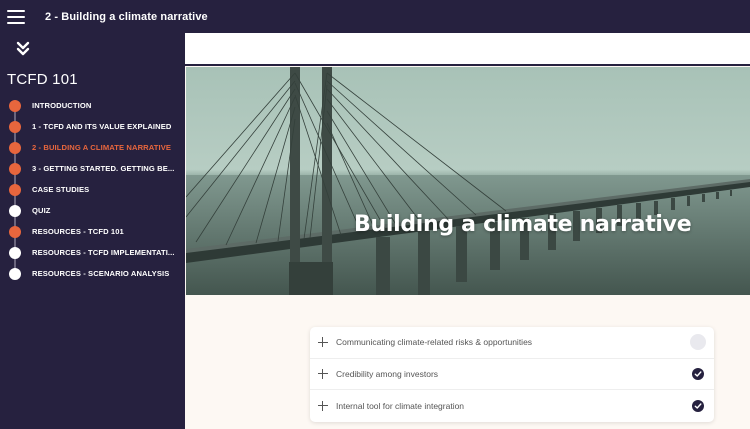  What do you see at coordinates (101, 273) in the screenshot?
I see `sidebar-item-label: RESOURCES - SCENARIO ANALYSIS` at bounding box center [101, 273].